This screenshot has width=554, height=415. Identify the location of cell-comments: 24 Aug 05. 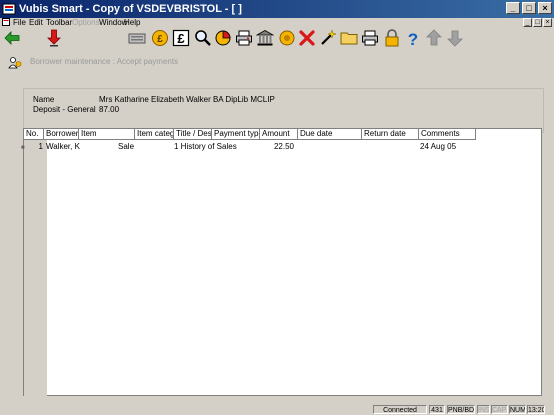
(438, 146).